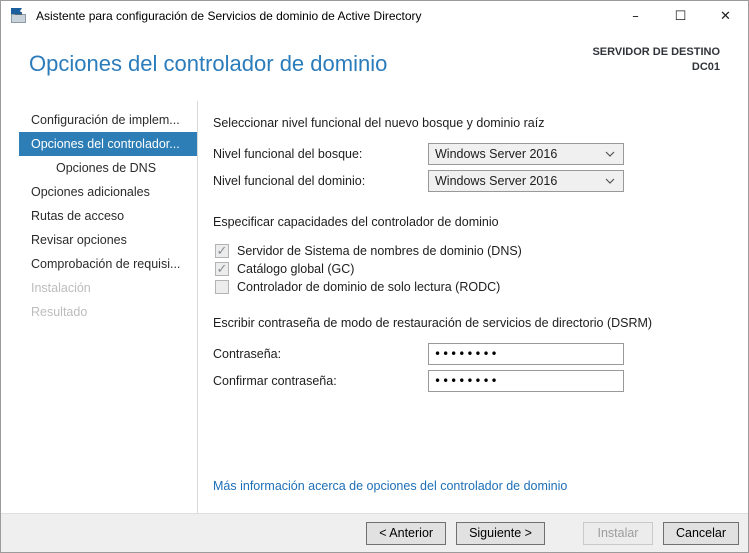  I want to click on forest-level-dropdown: Windows Server 2016, so click(526, 154).